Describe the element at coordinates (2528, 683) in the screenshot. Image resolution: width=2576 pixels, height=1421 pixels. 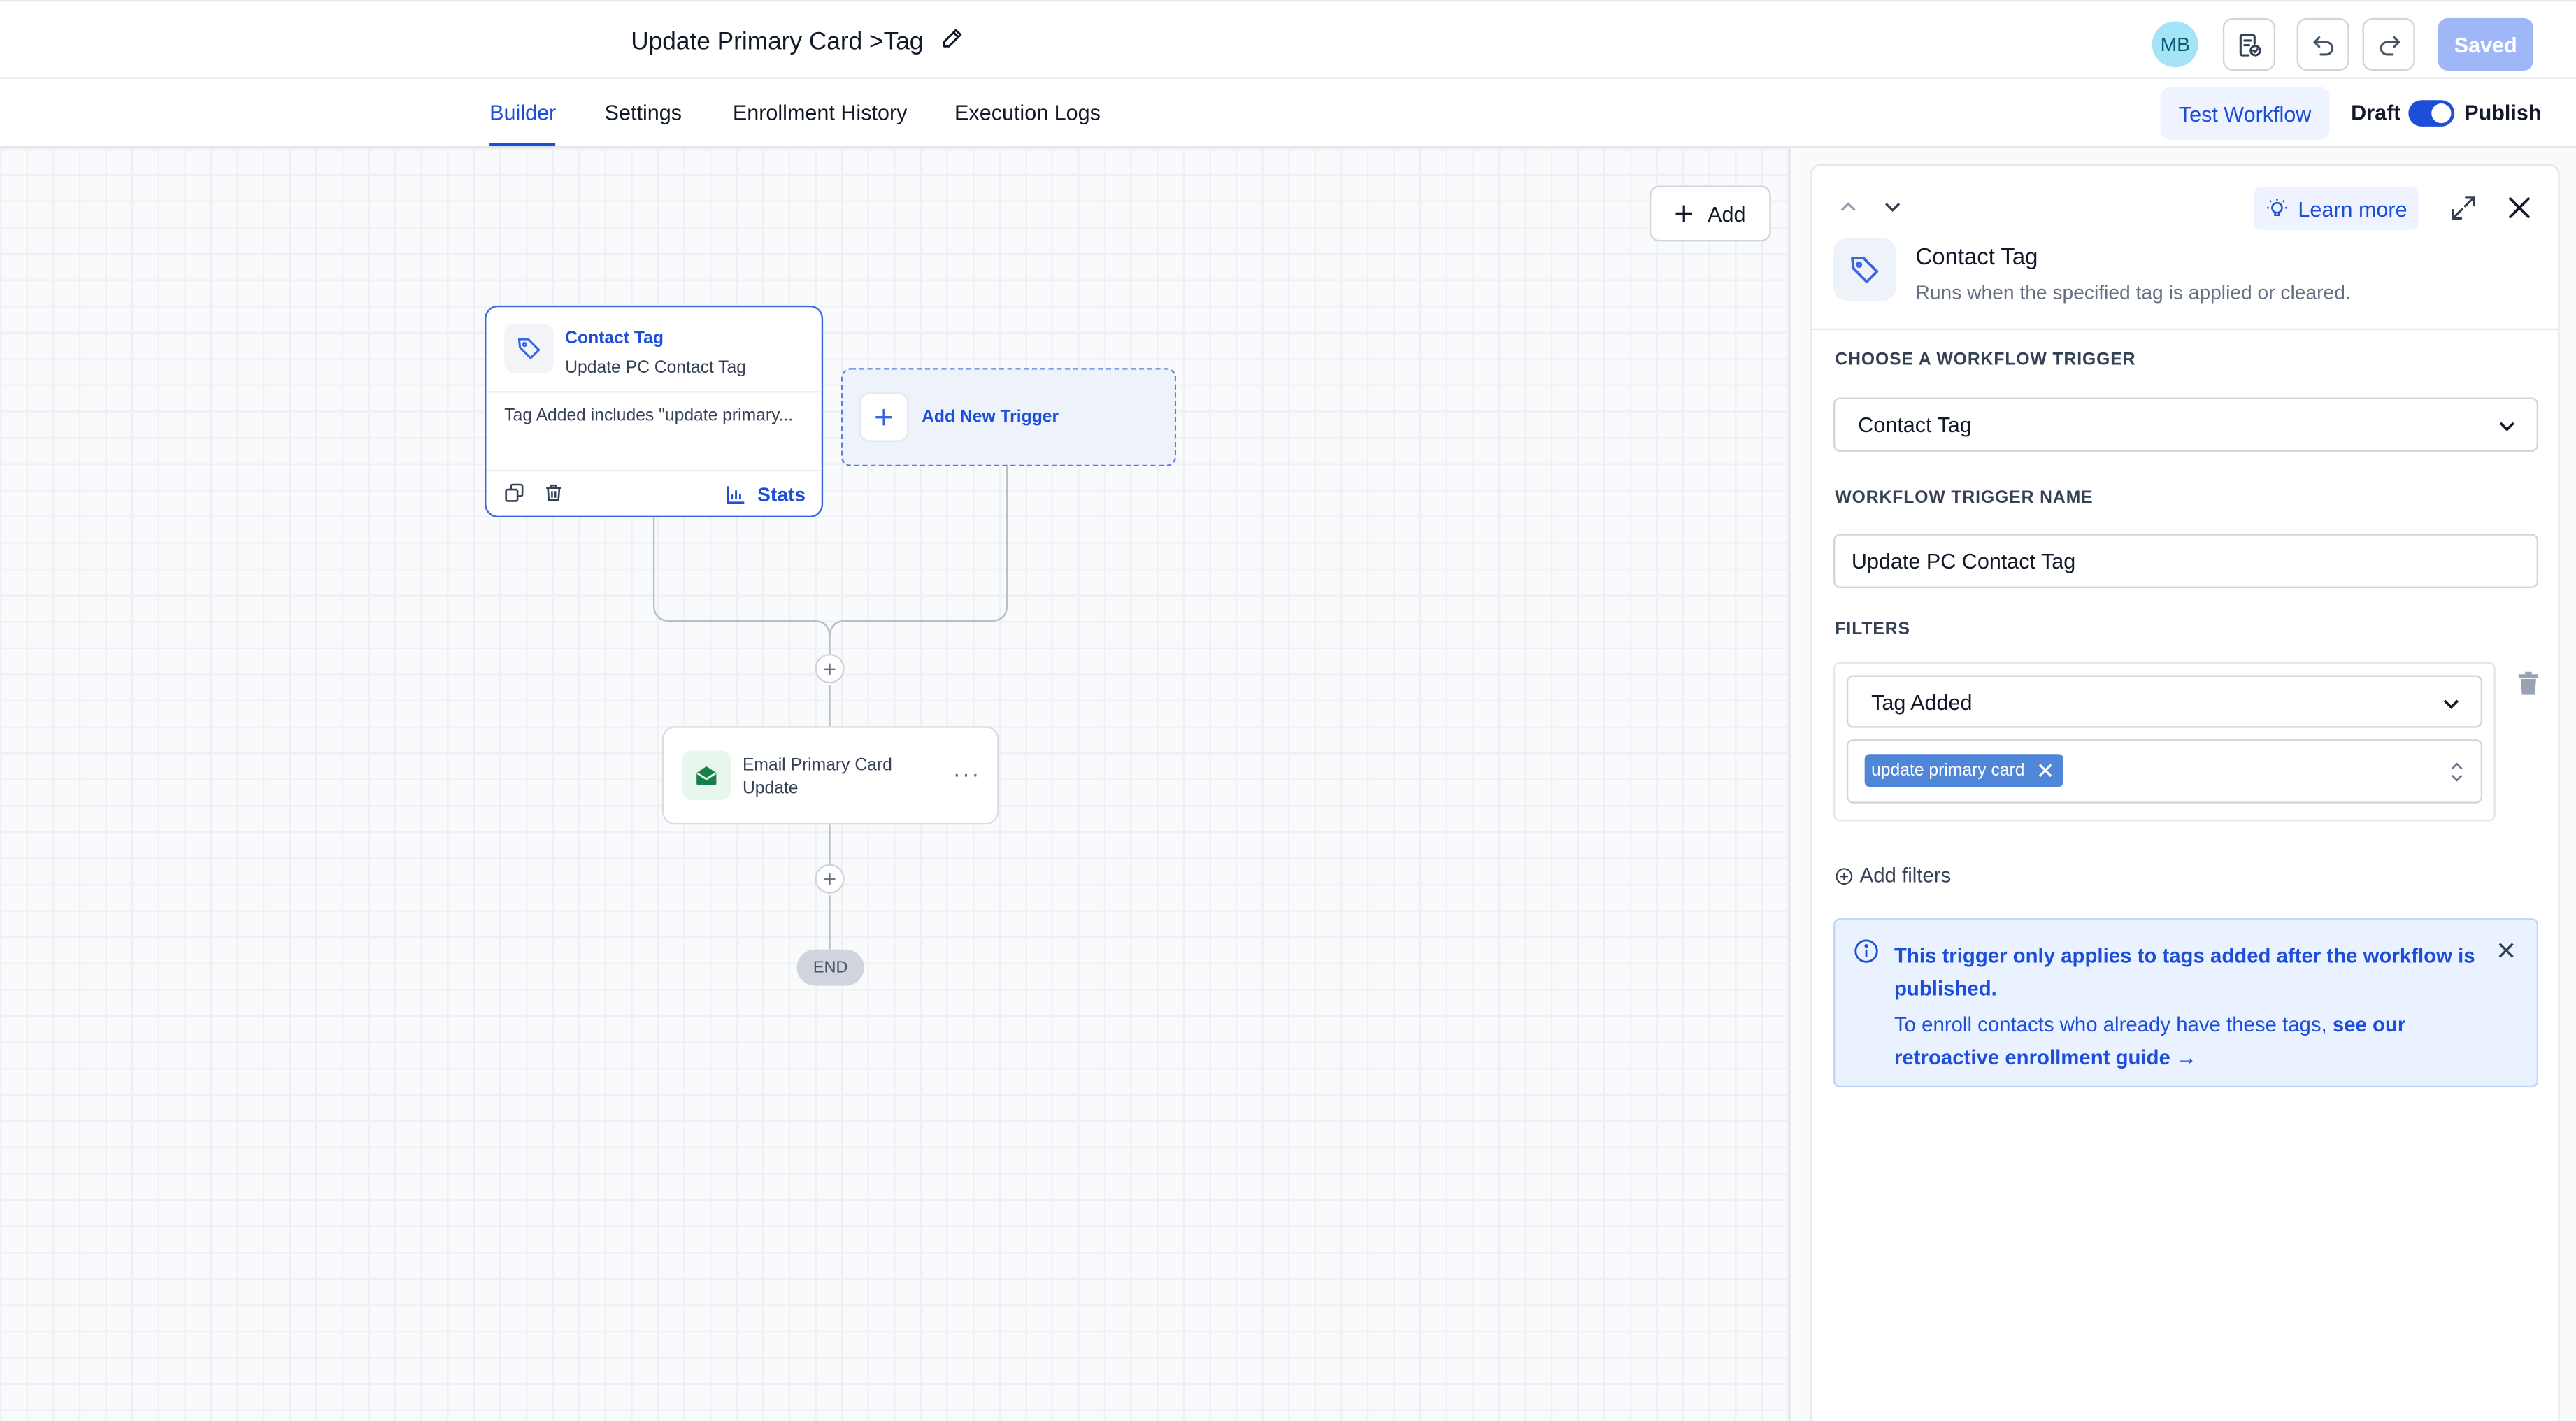
I see `delete-filter-icon` at that location.